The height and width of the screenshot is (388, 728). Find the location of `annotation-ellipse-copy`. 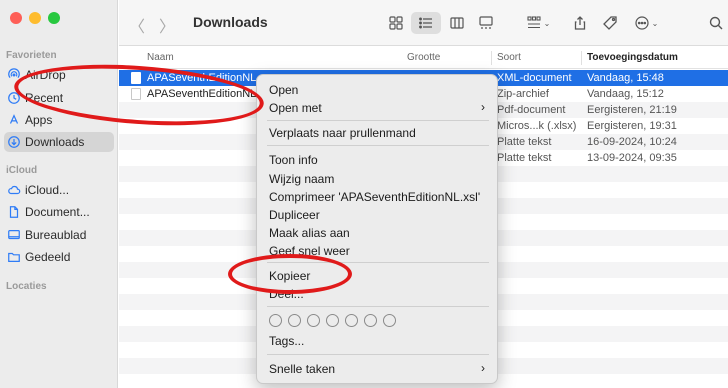

annotation-ellipse-copy is located at coordinates (290, 274).